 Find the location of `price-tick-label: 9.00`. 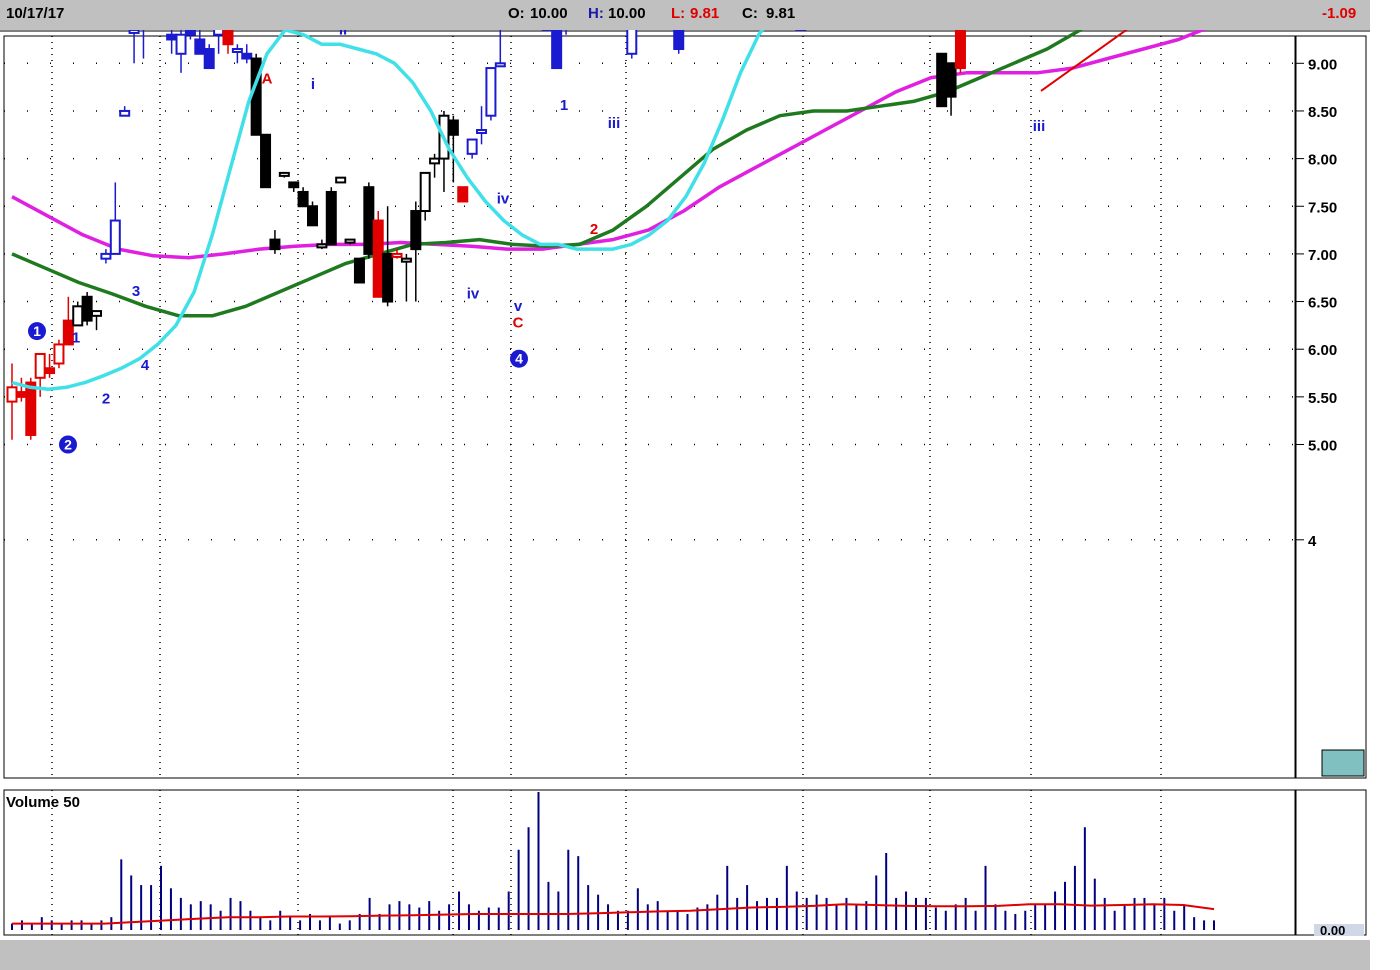

price-tick-label: 9.00 is located at coordinates (1322, 64).